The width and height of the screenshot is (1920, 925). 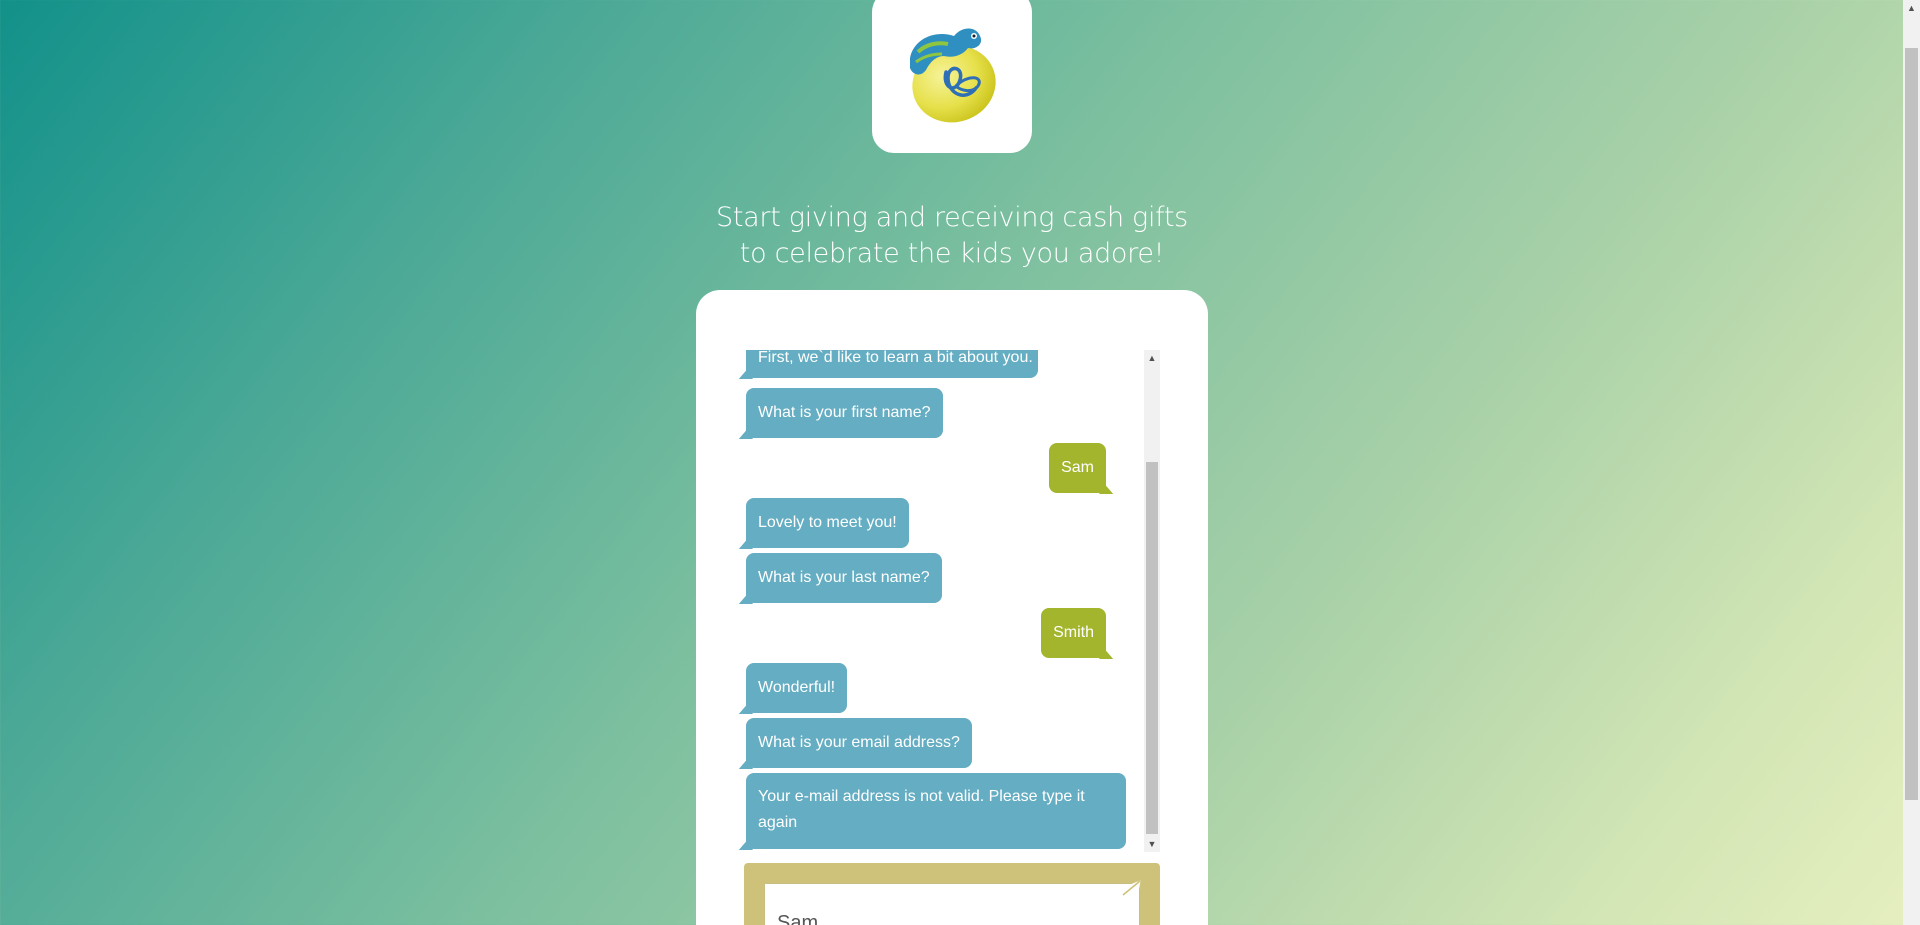 What do you see at coordinates (1073, 633) in the screenshot?
I see `chat-message-user: Smith` at bounding box center [1073, 633].